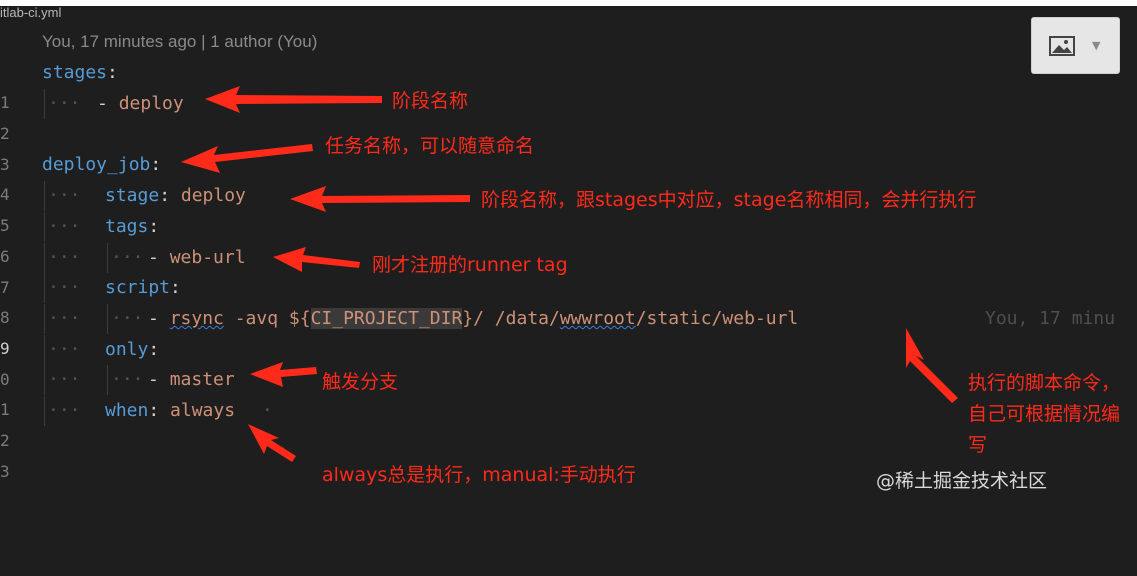 This screenshot has width=1137, height=576. I want to click on arrow-stage, so click(380, 199).